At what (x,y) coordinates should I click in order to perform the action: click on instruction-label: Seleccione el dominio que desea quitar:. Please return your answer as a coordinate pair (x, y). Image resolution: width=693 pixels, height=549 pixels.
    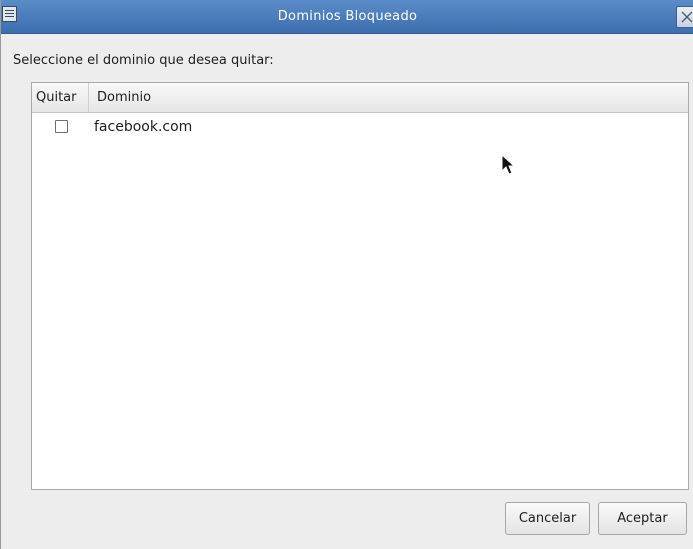
    Looking at the image, I should click on (143, 60).